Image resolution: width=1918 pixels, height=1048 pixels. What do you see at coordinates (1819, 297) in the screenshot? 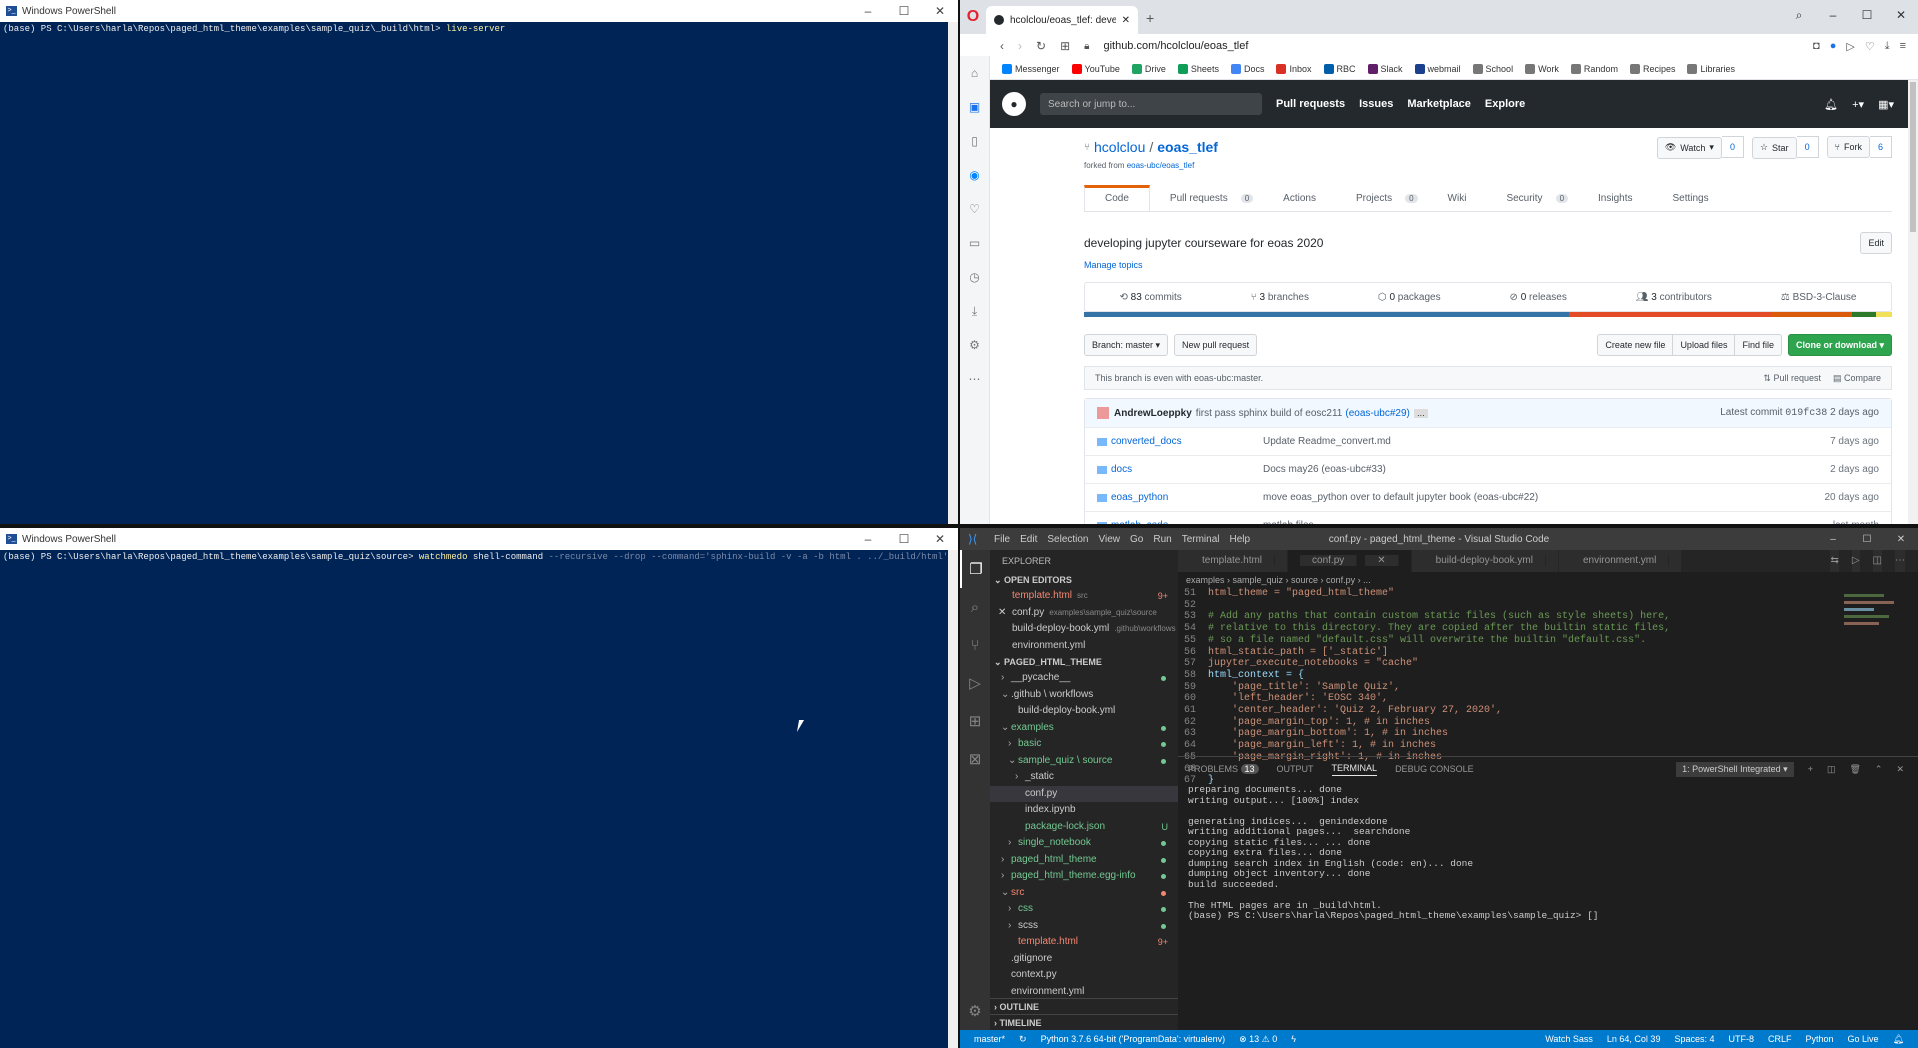
I see `license-link: ⚖ BSD-3-Clause` at bounding box center [1819, 297].